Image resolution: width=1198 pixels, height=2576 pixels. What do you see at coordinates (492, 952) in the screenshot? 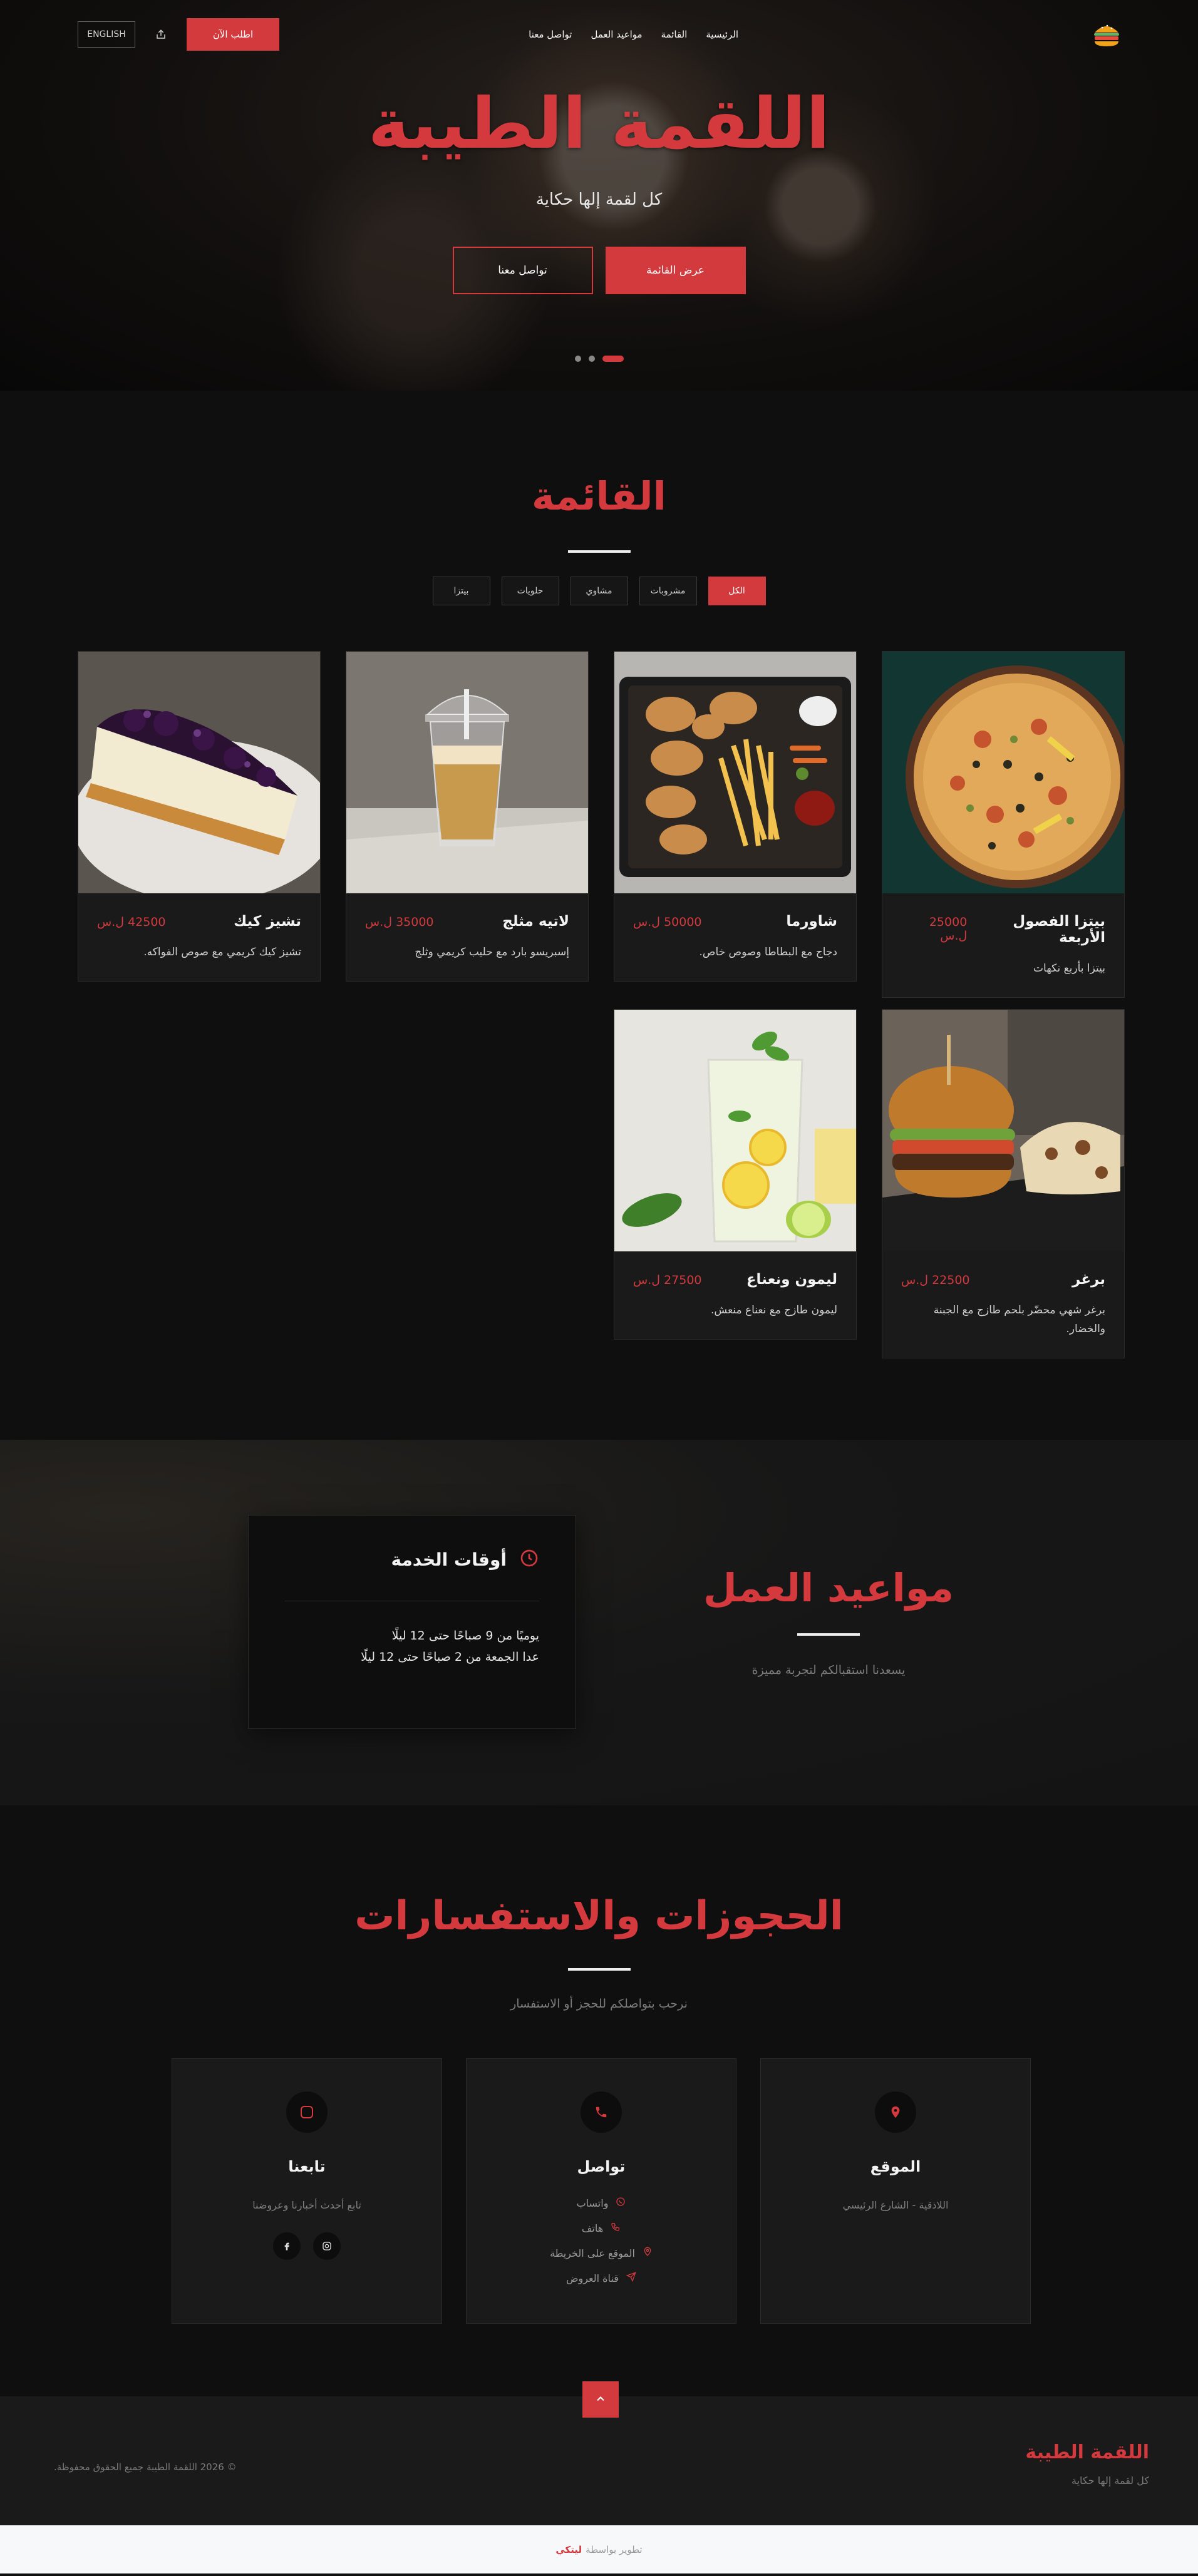
I see `menu-item-desc: إسبريسو بارد مع حليب كريمي وثلج` at bounding box center [492, 952].